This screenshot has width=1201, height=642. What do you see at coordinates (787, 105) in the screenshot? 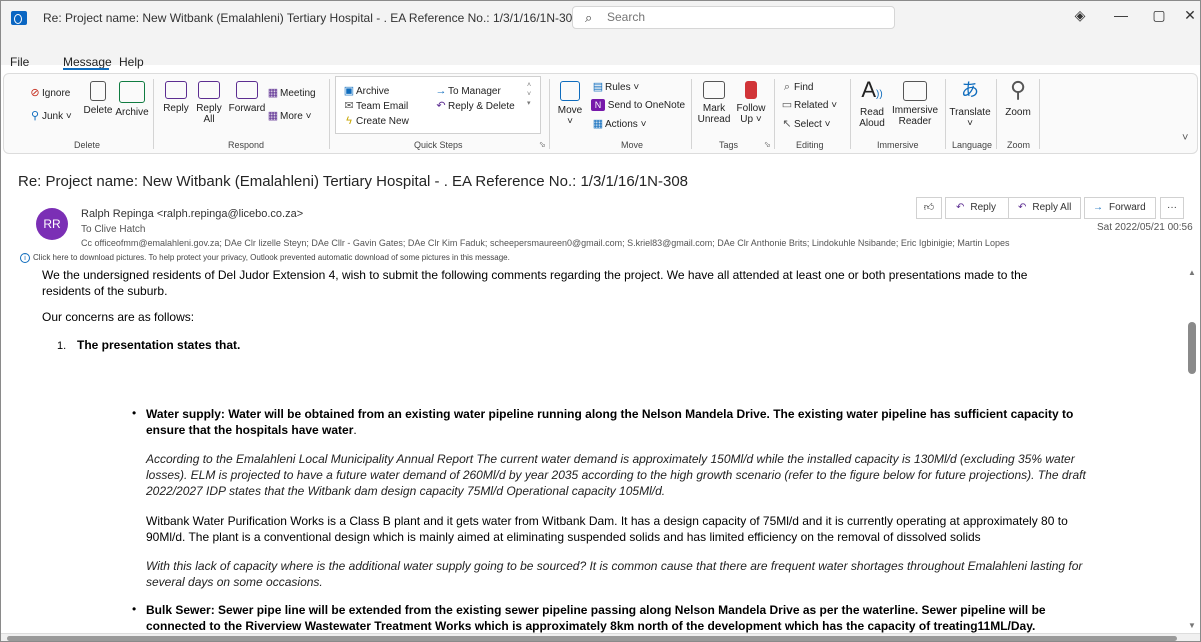
I see `related-icon: ▭` at bounding box center [787, 105].